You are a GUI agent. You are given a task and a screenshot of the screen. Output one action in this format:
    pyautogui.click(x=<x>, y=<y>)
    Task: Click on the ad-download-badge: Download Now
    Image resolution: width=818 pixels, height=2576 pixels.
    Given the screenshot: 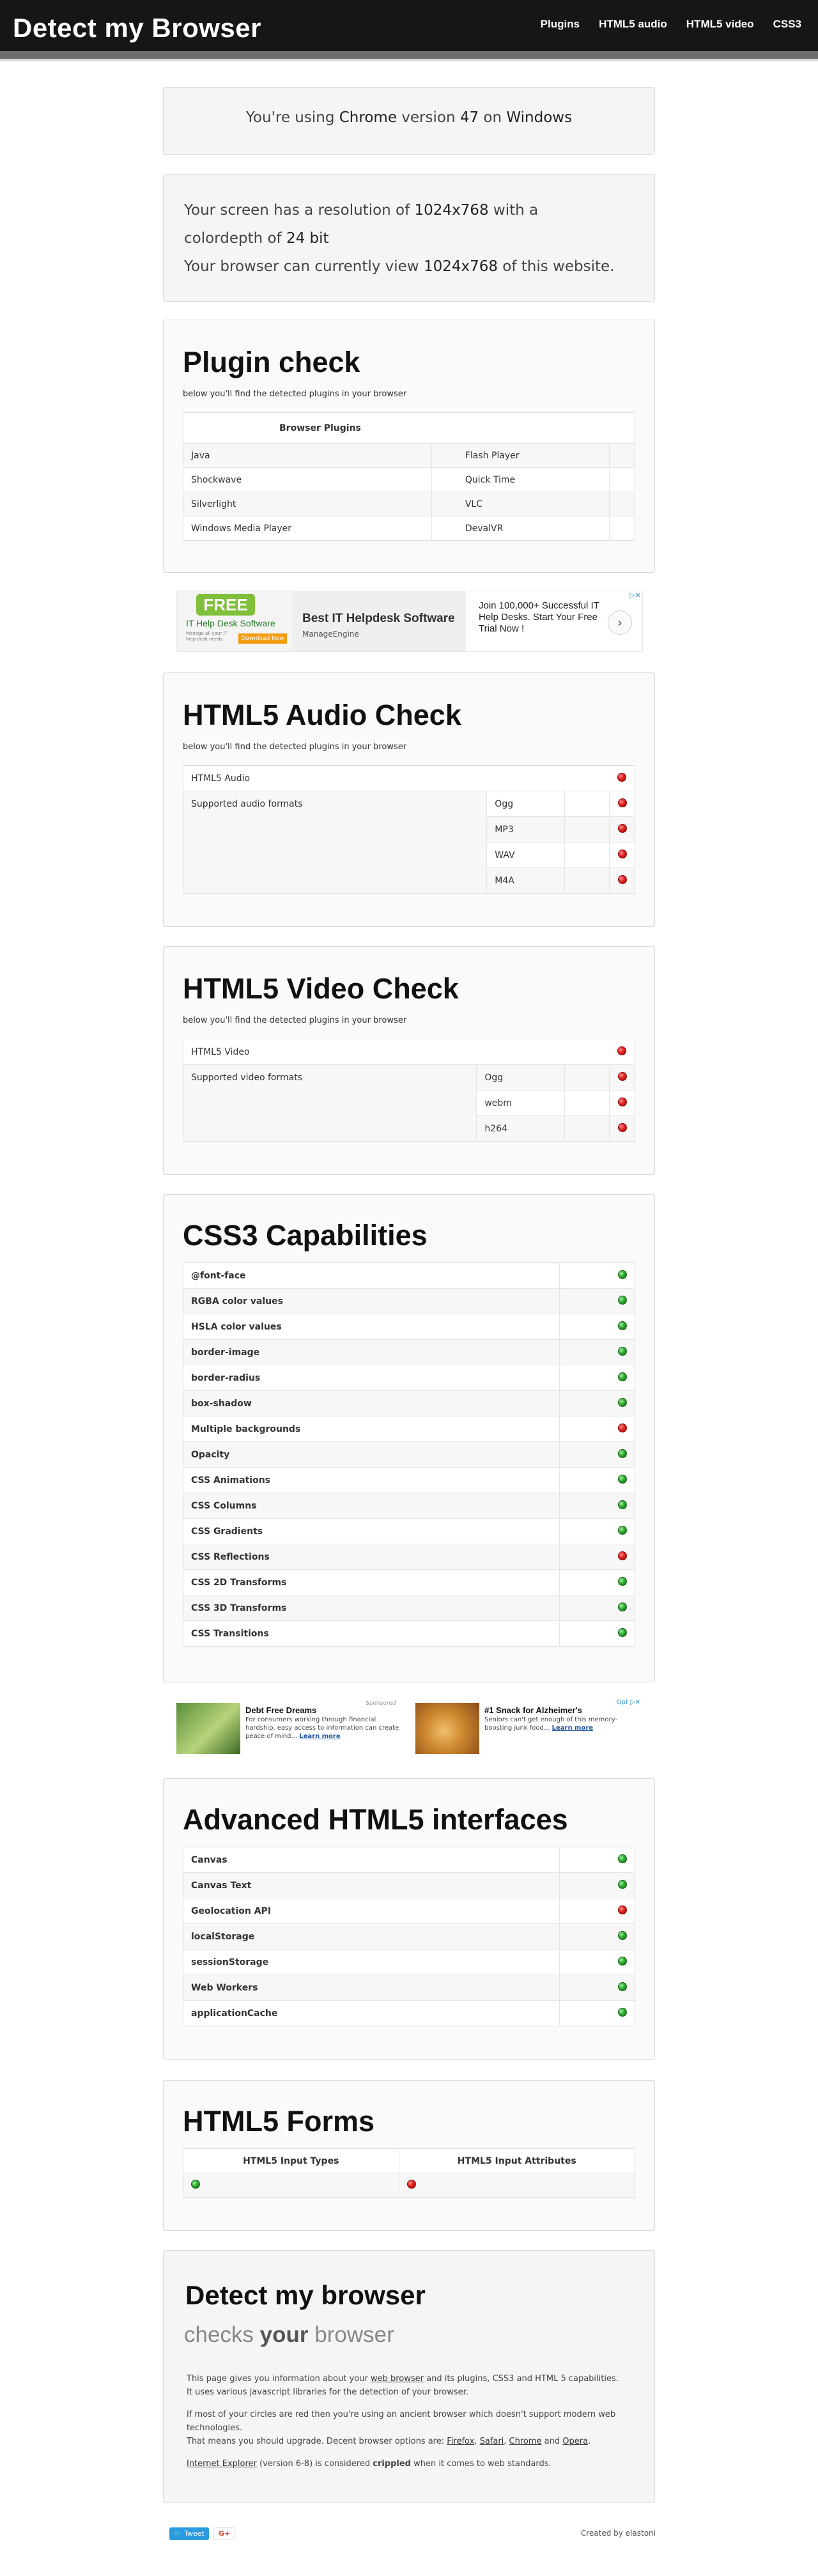 What is the action you would take?
    pyautogui.click(x=262, y=639)
    